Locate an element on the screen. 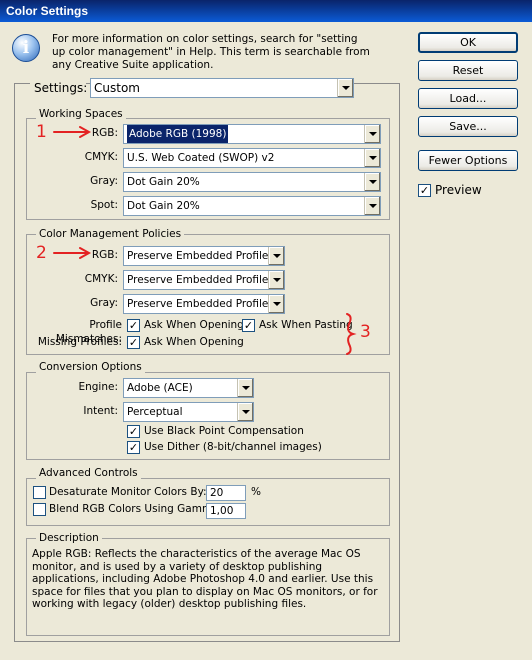  cmp-gray-dropdown: Preserve Embedded Profiles is located at coordinates (204, 304).